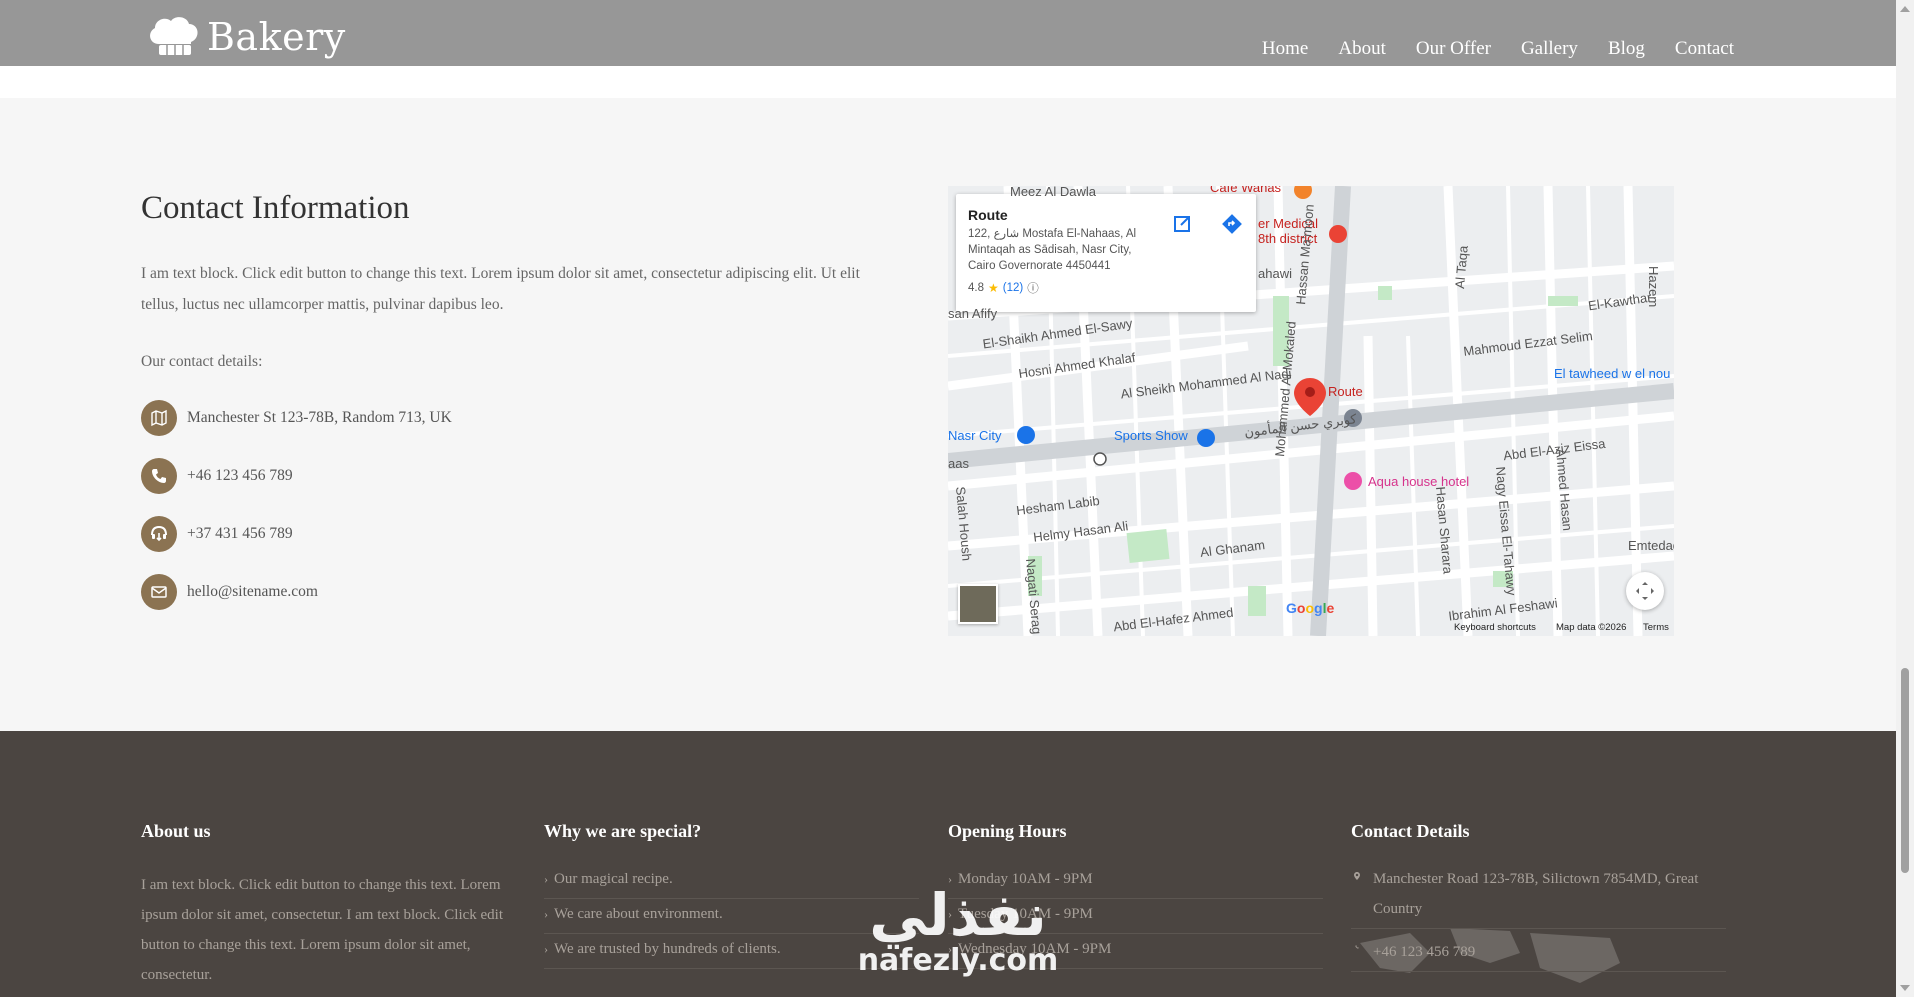 This screenshot has height=997, width=1914. Describe the element at coordinates (1549, 49) in the screenshot. I see `nav-gallery: Gallery` at that location.